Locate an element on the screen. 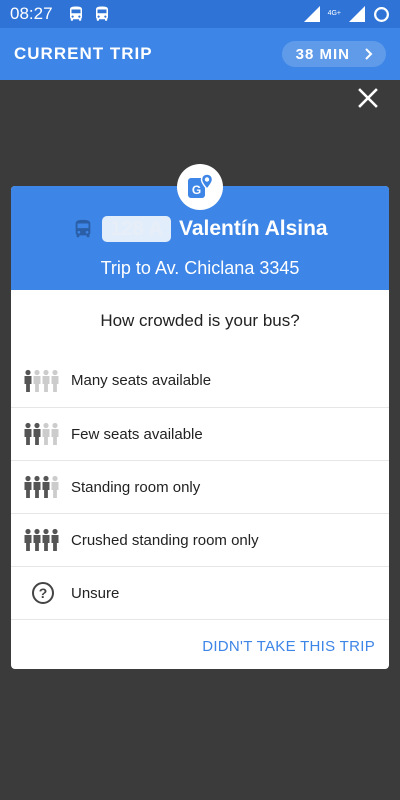 The image size is (400, 800). crowd-level-4-icon is located at coordinates (41, 539).